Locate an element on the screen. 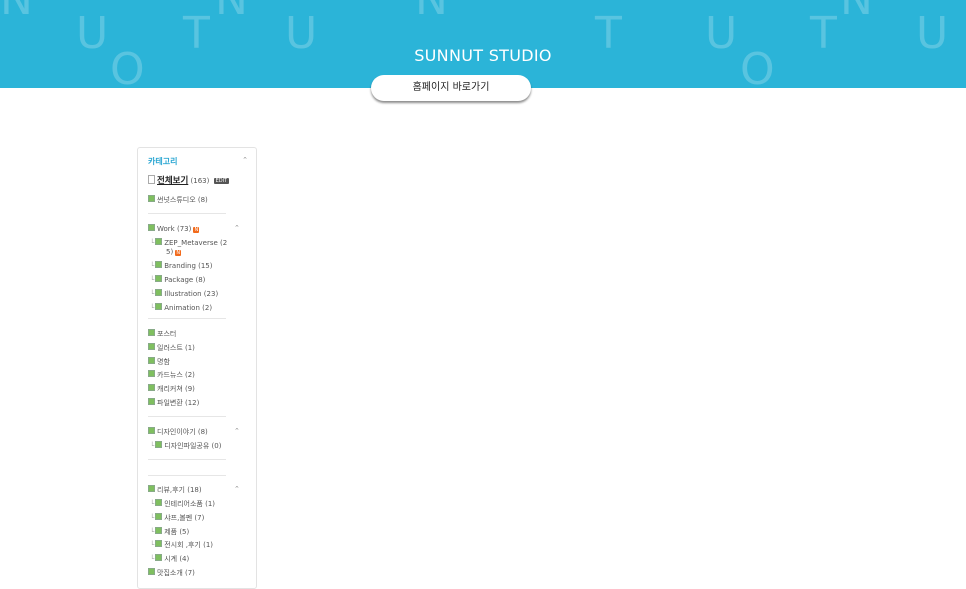 The width and height of the screenshot is (966, 589). category-item: 포스터 is located at coordinates (162, 334).